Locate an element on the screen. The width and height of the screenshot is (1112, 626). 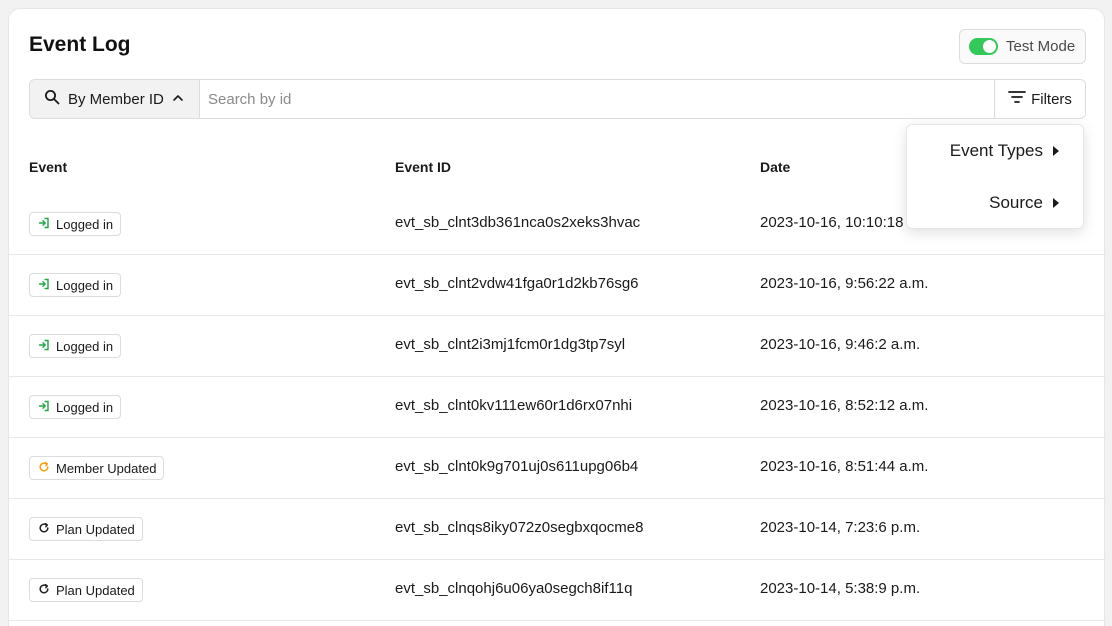
event-badge: Member Updated is located at coordinates (97, 468).